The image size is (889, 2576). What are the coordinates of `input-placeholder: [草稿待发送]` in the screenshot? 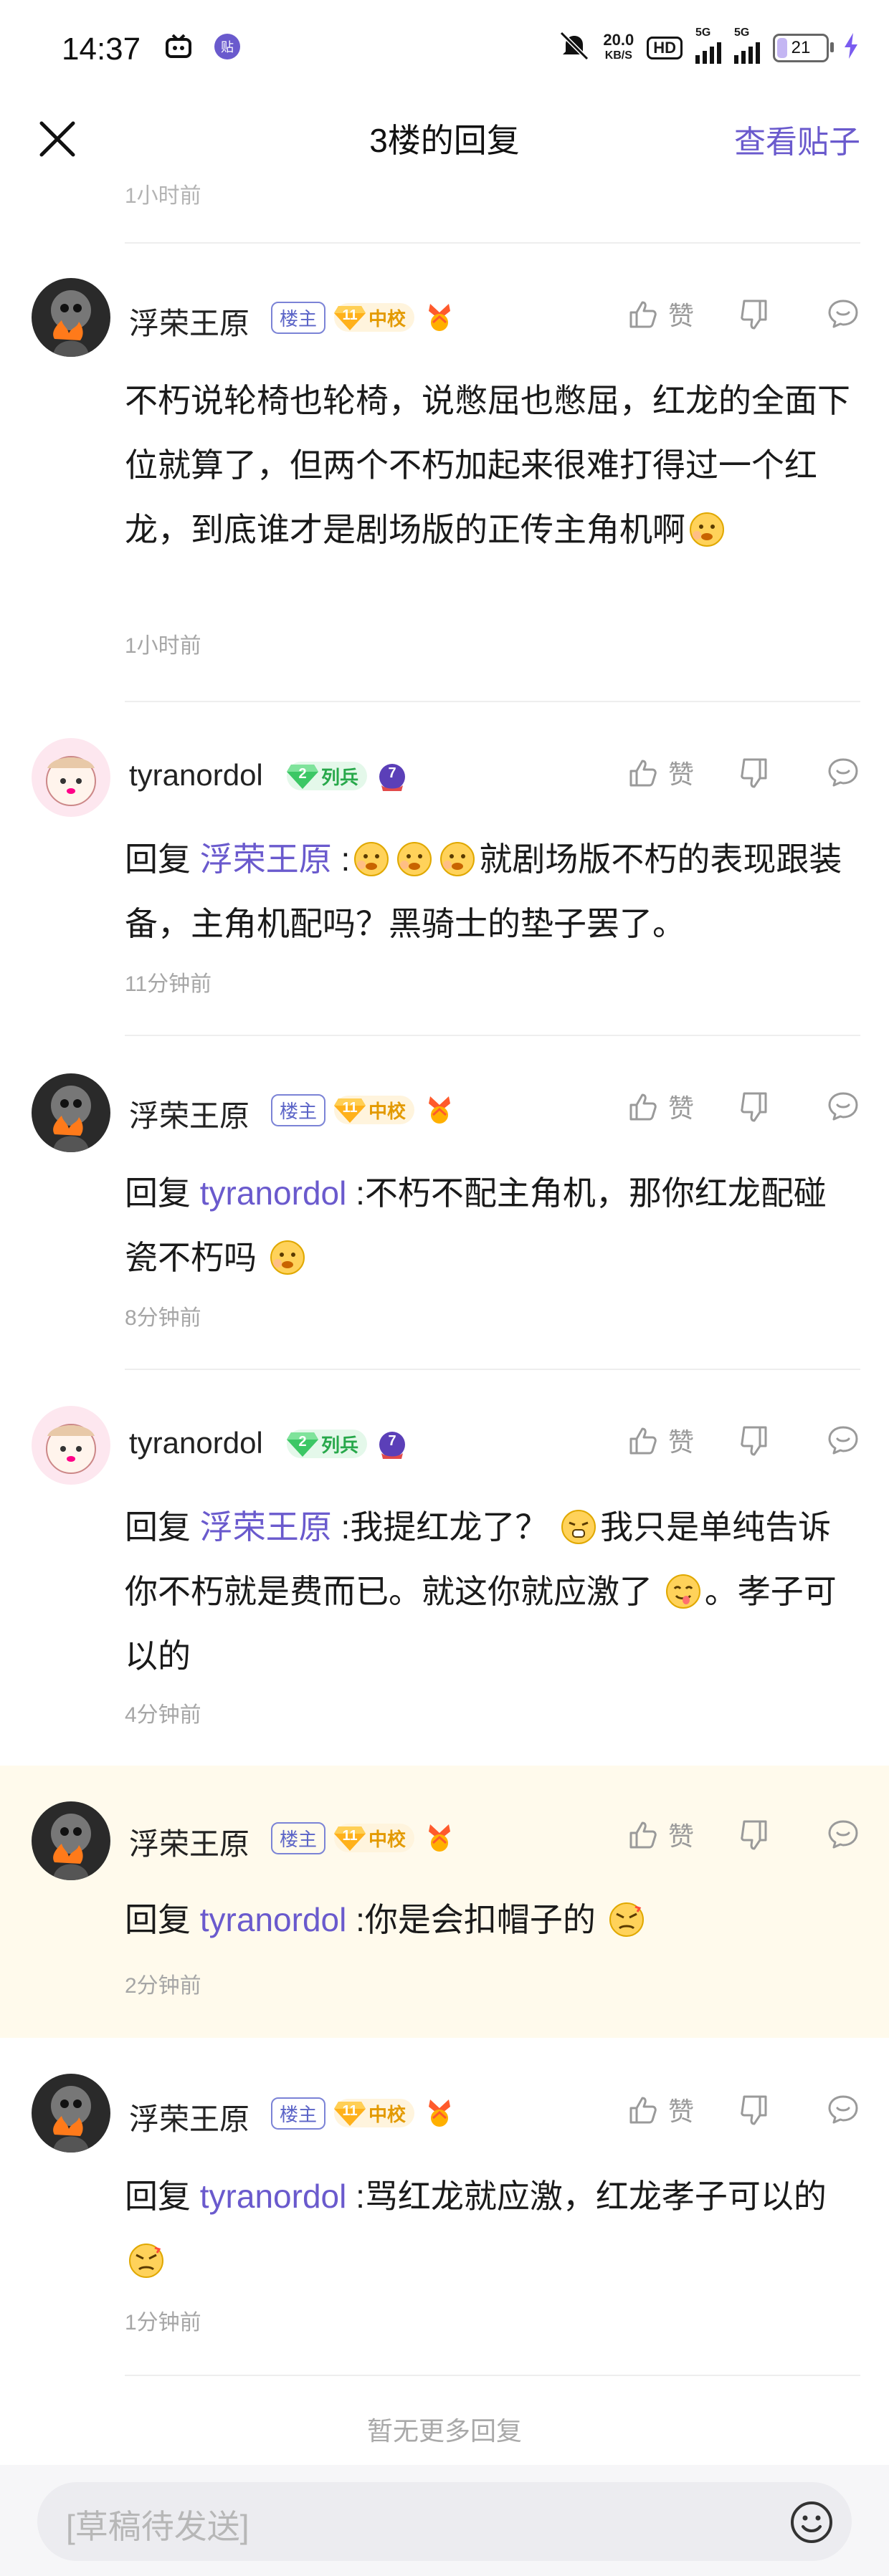 It's located at (157, 2526).